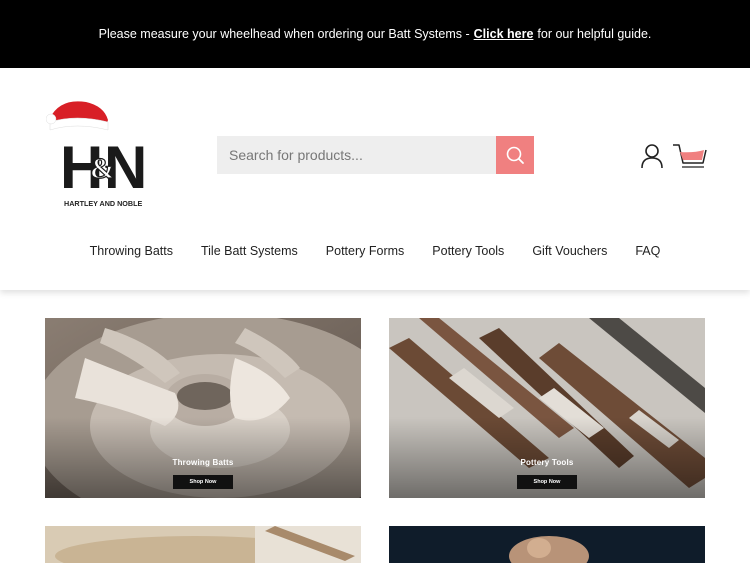 The width and height of the screenshot is (750, 563). Describe the element at coordinates (249, 251) in the screenshot. I see `nav-item-tile-batt-systems: Tile Batt Systems` at that location.